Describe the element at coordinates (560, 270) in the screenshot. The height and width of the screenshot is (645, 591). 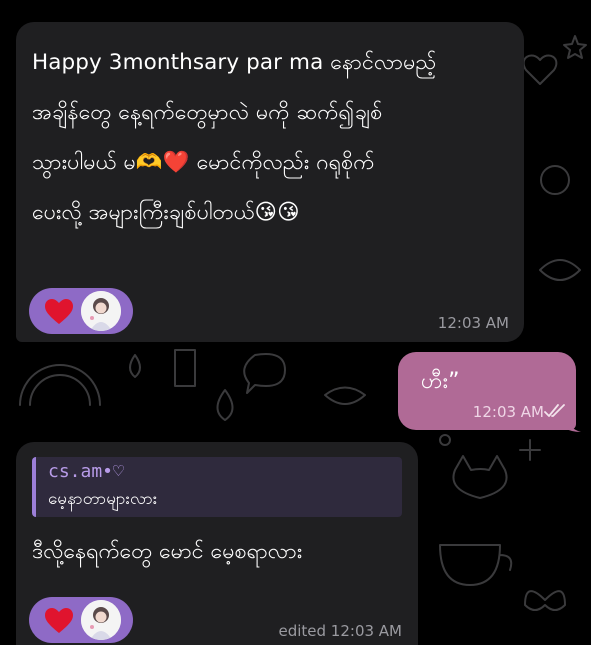
I see `leaf-doodle` at that location.